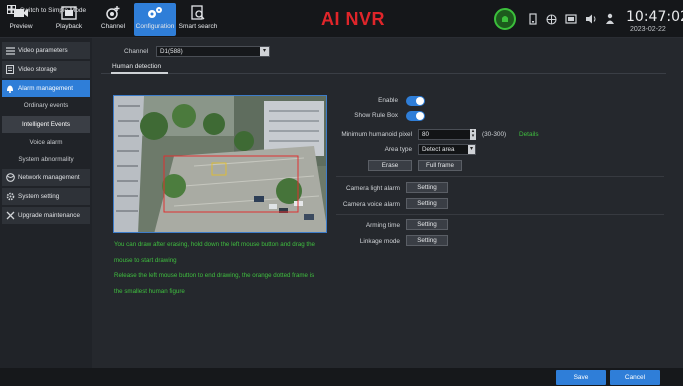 The image size is (683, 386). What do you see at coordinates (494, 134) in the screenshot?
I see `min-humanoid-pixel-range: (30-300)` at bounding box center [494, 134].